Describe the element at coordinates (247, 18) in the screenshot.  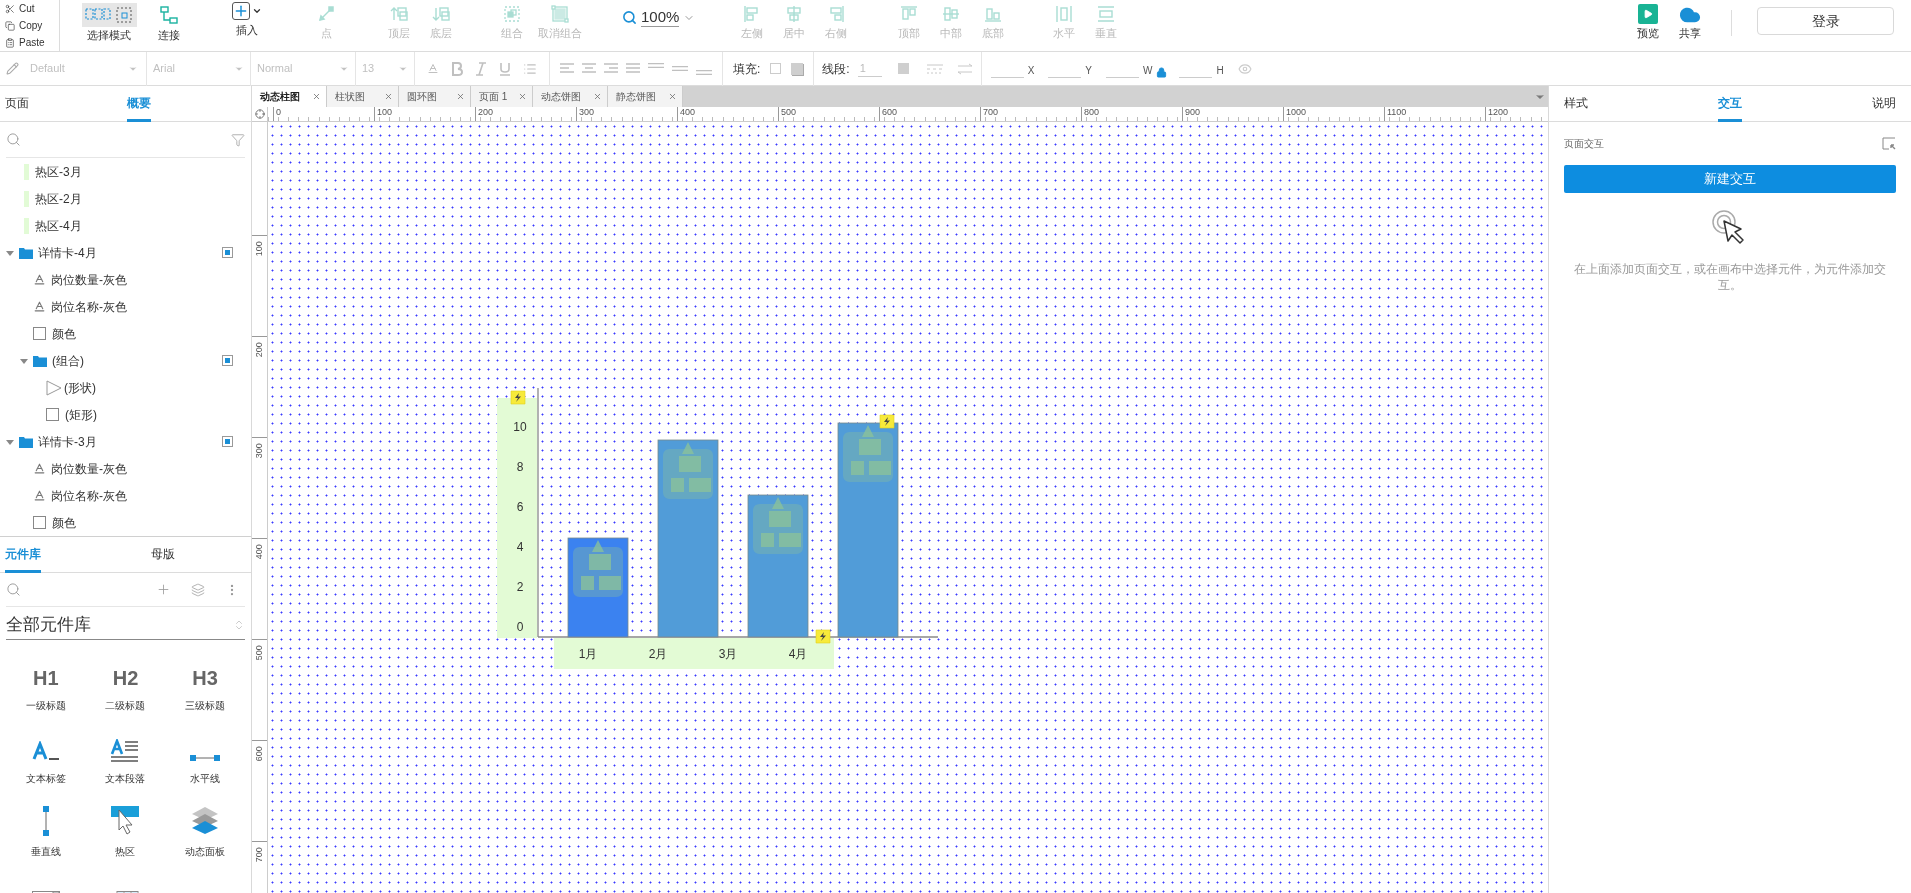
I see `insert-button: 插入` at that location.